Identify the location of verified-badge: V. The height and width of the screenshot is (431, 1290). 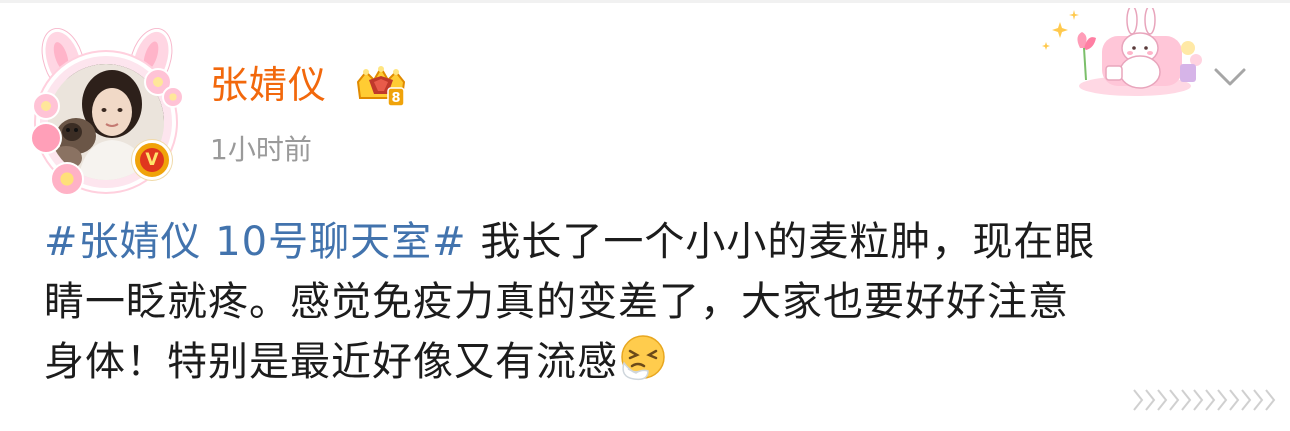
(152, 160).